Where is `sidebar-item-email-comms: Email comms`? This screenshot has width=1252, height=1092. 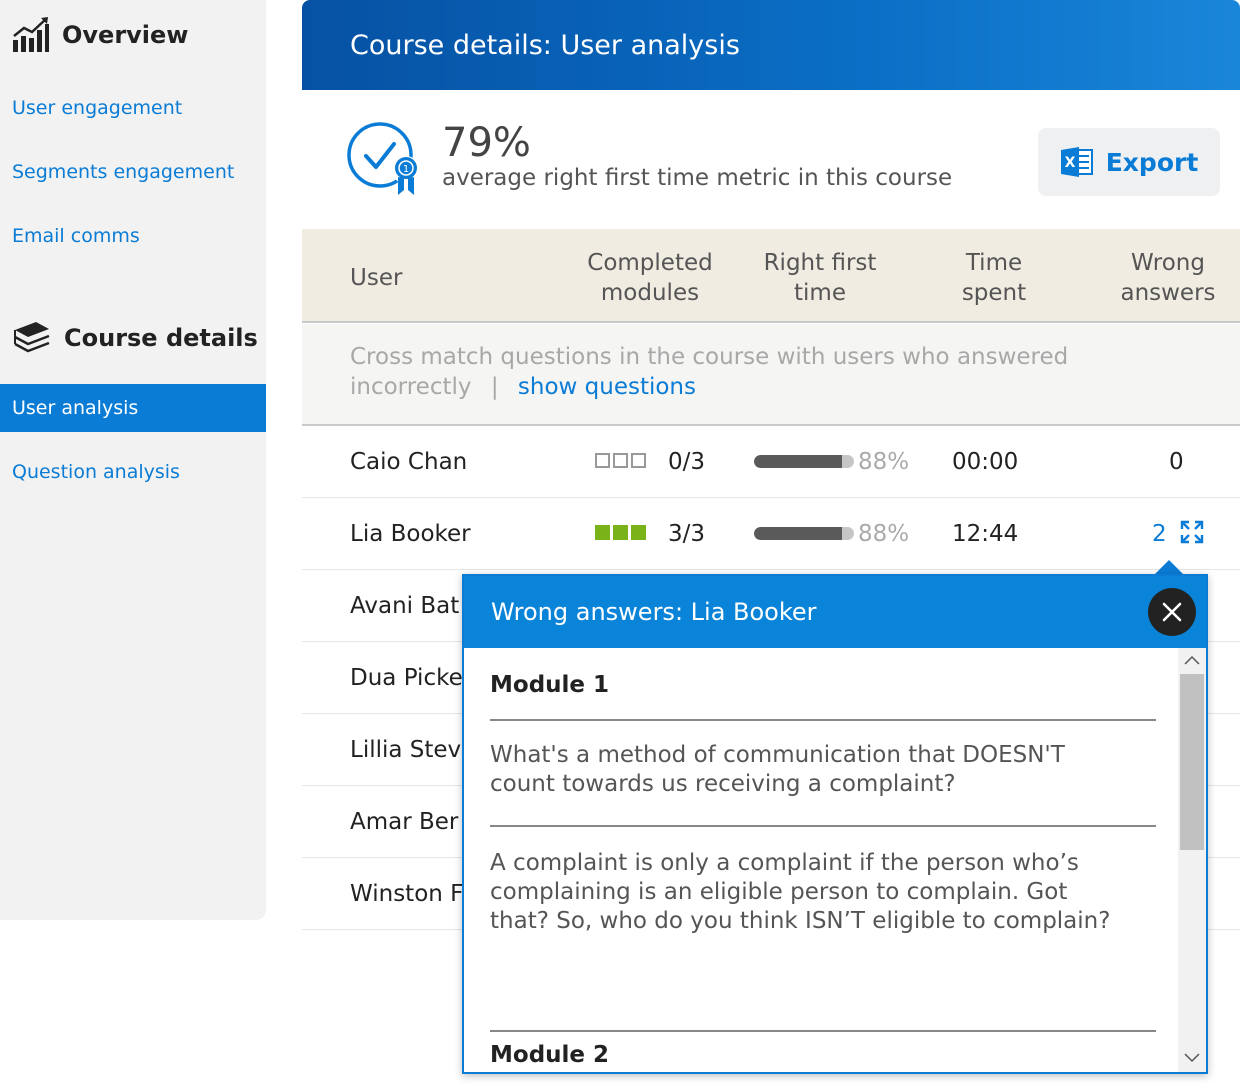 sidebar-item-email-comms: Email comms is located at coordinates (133, 236).